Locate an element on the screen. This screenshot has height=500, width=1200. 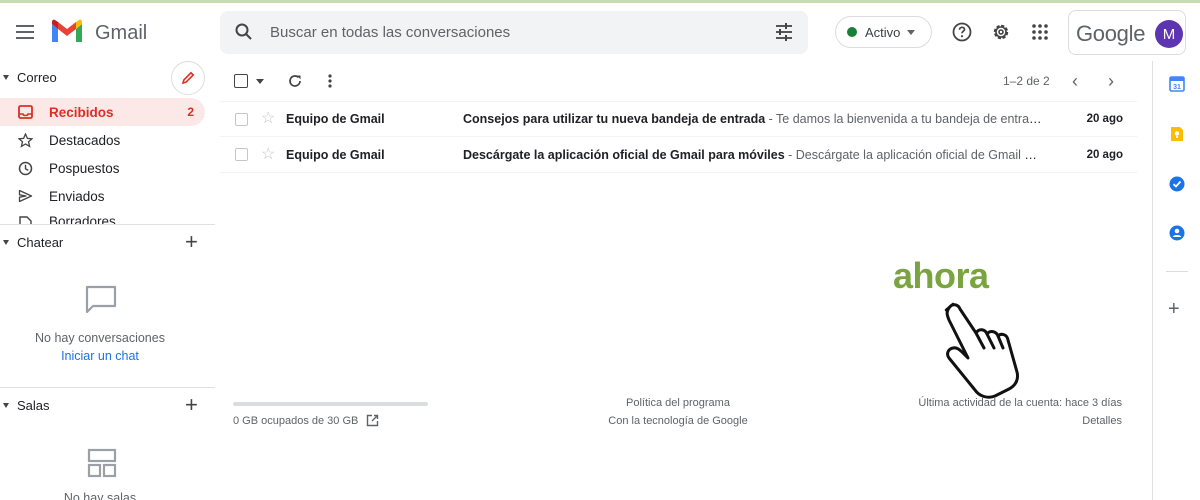
search-options-icon is located at coordinates (784, 32).